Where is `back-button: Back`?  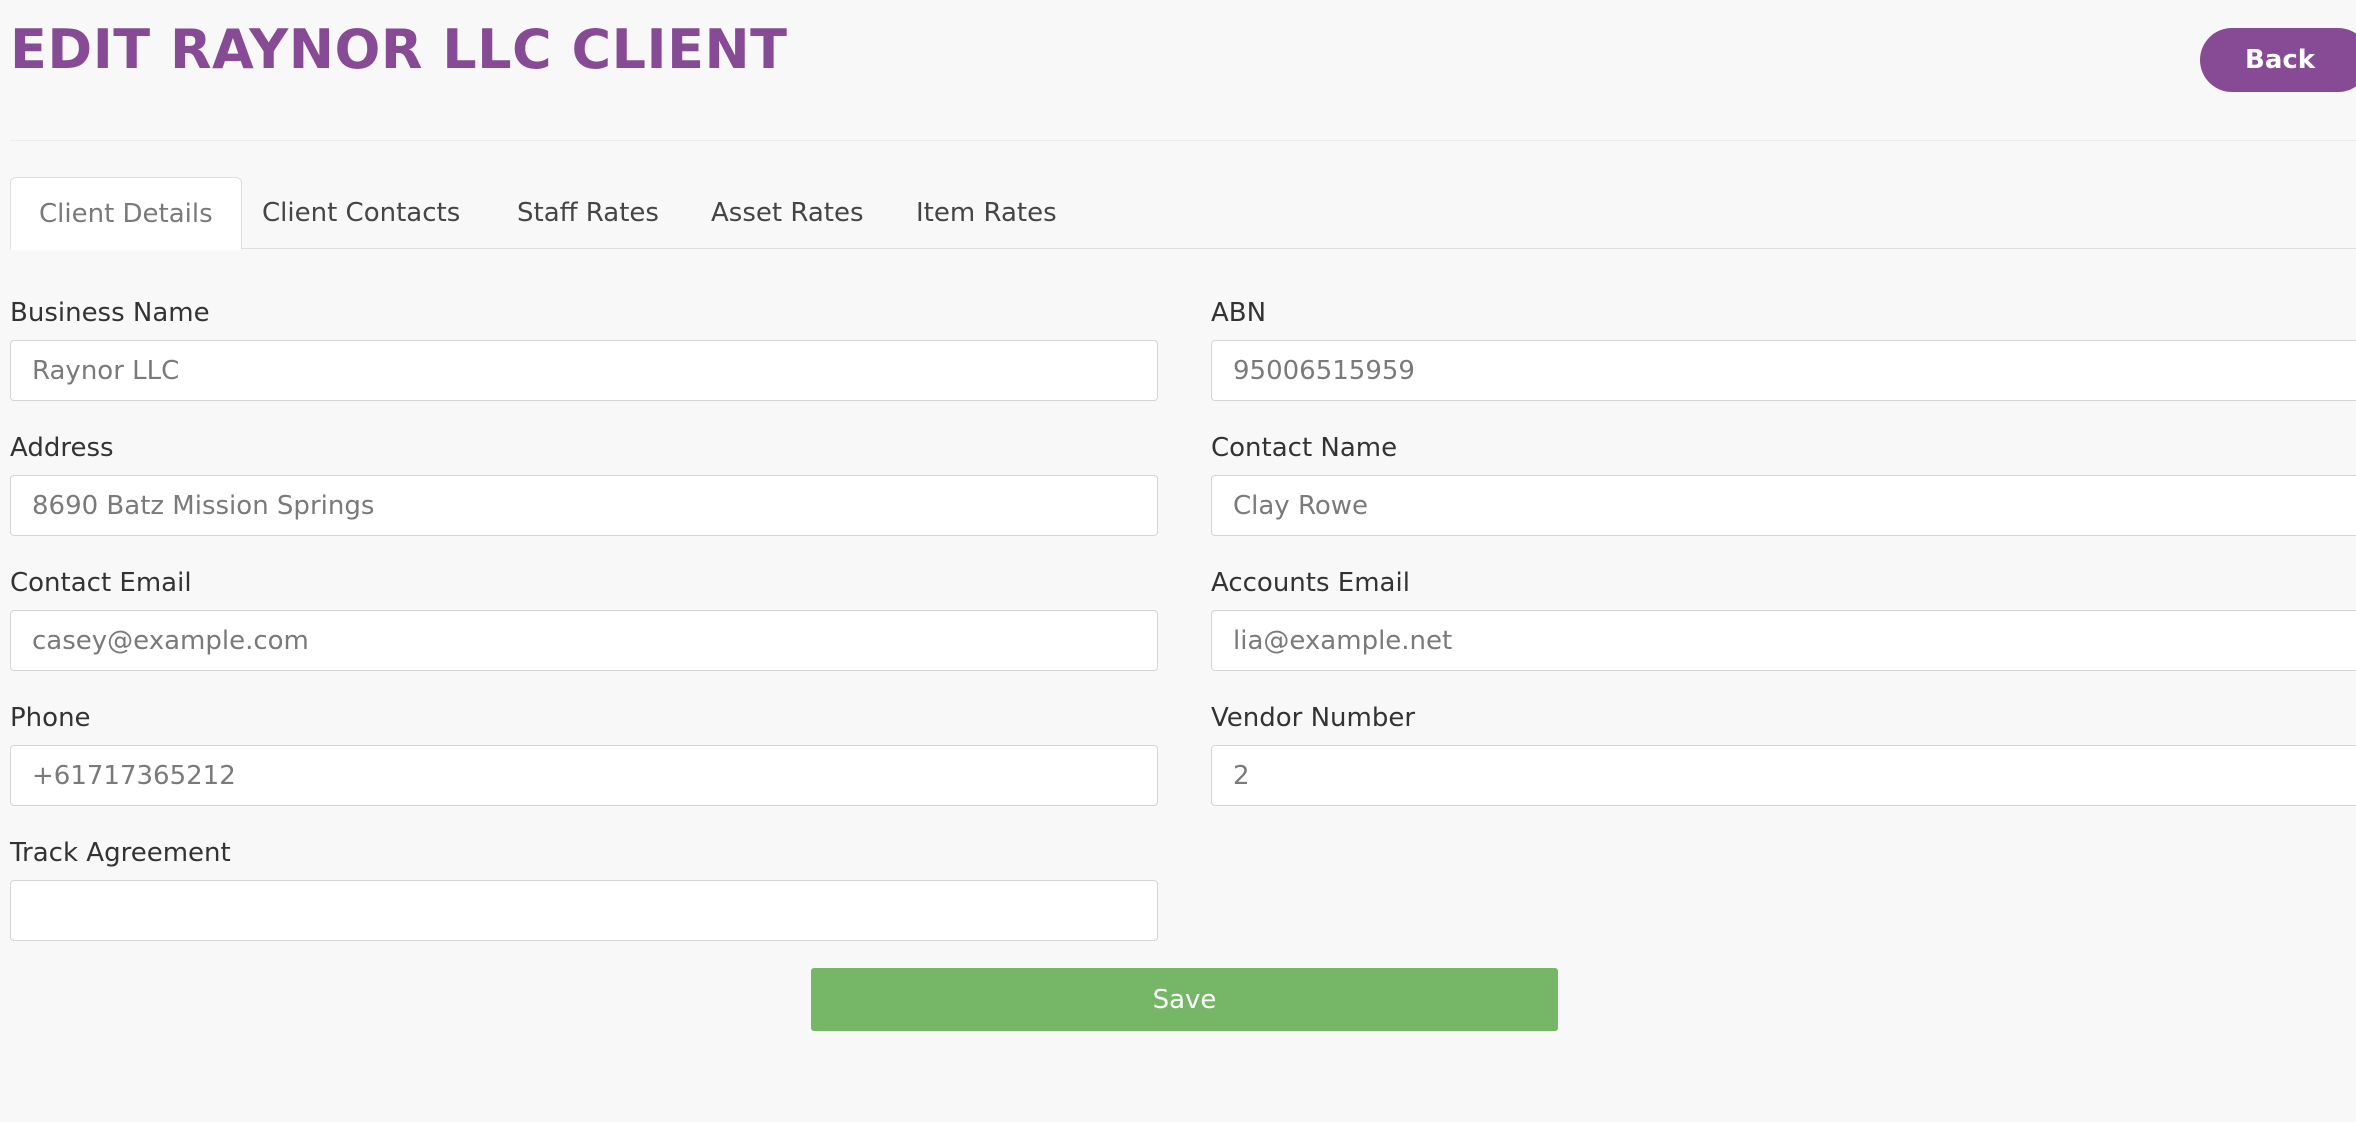
back-button: Back is located at coordinates (2278, 60).